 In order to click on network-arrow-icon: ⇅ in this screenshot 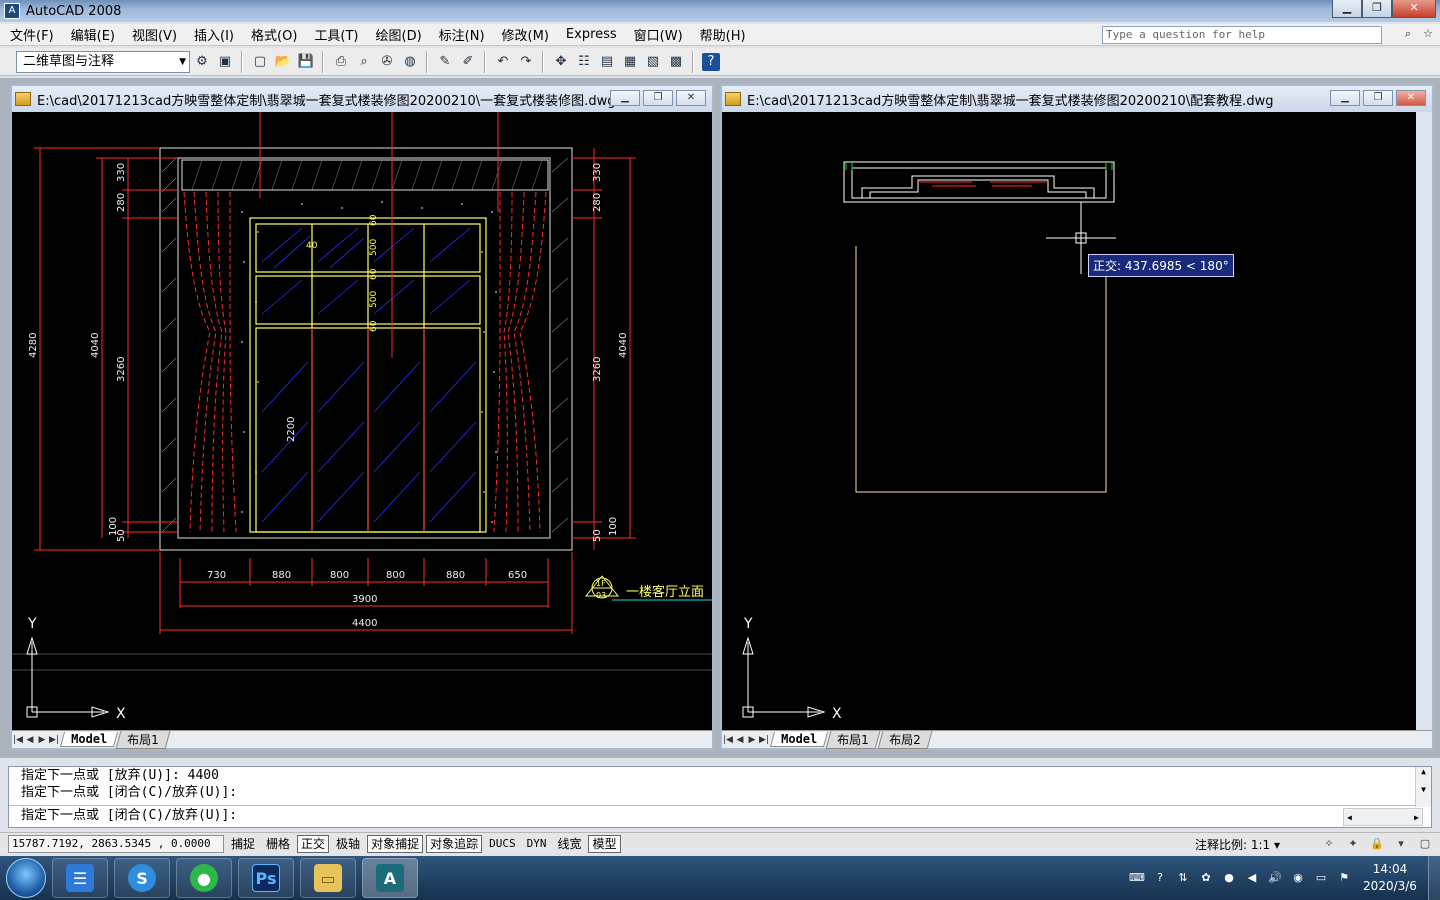, I will do `click(1183, 878)`.